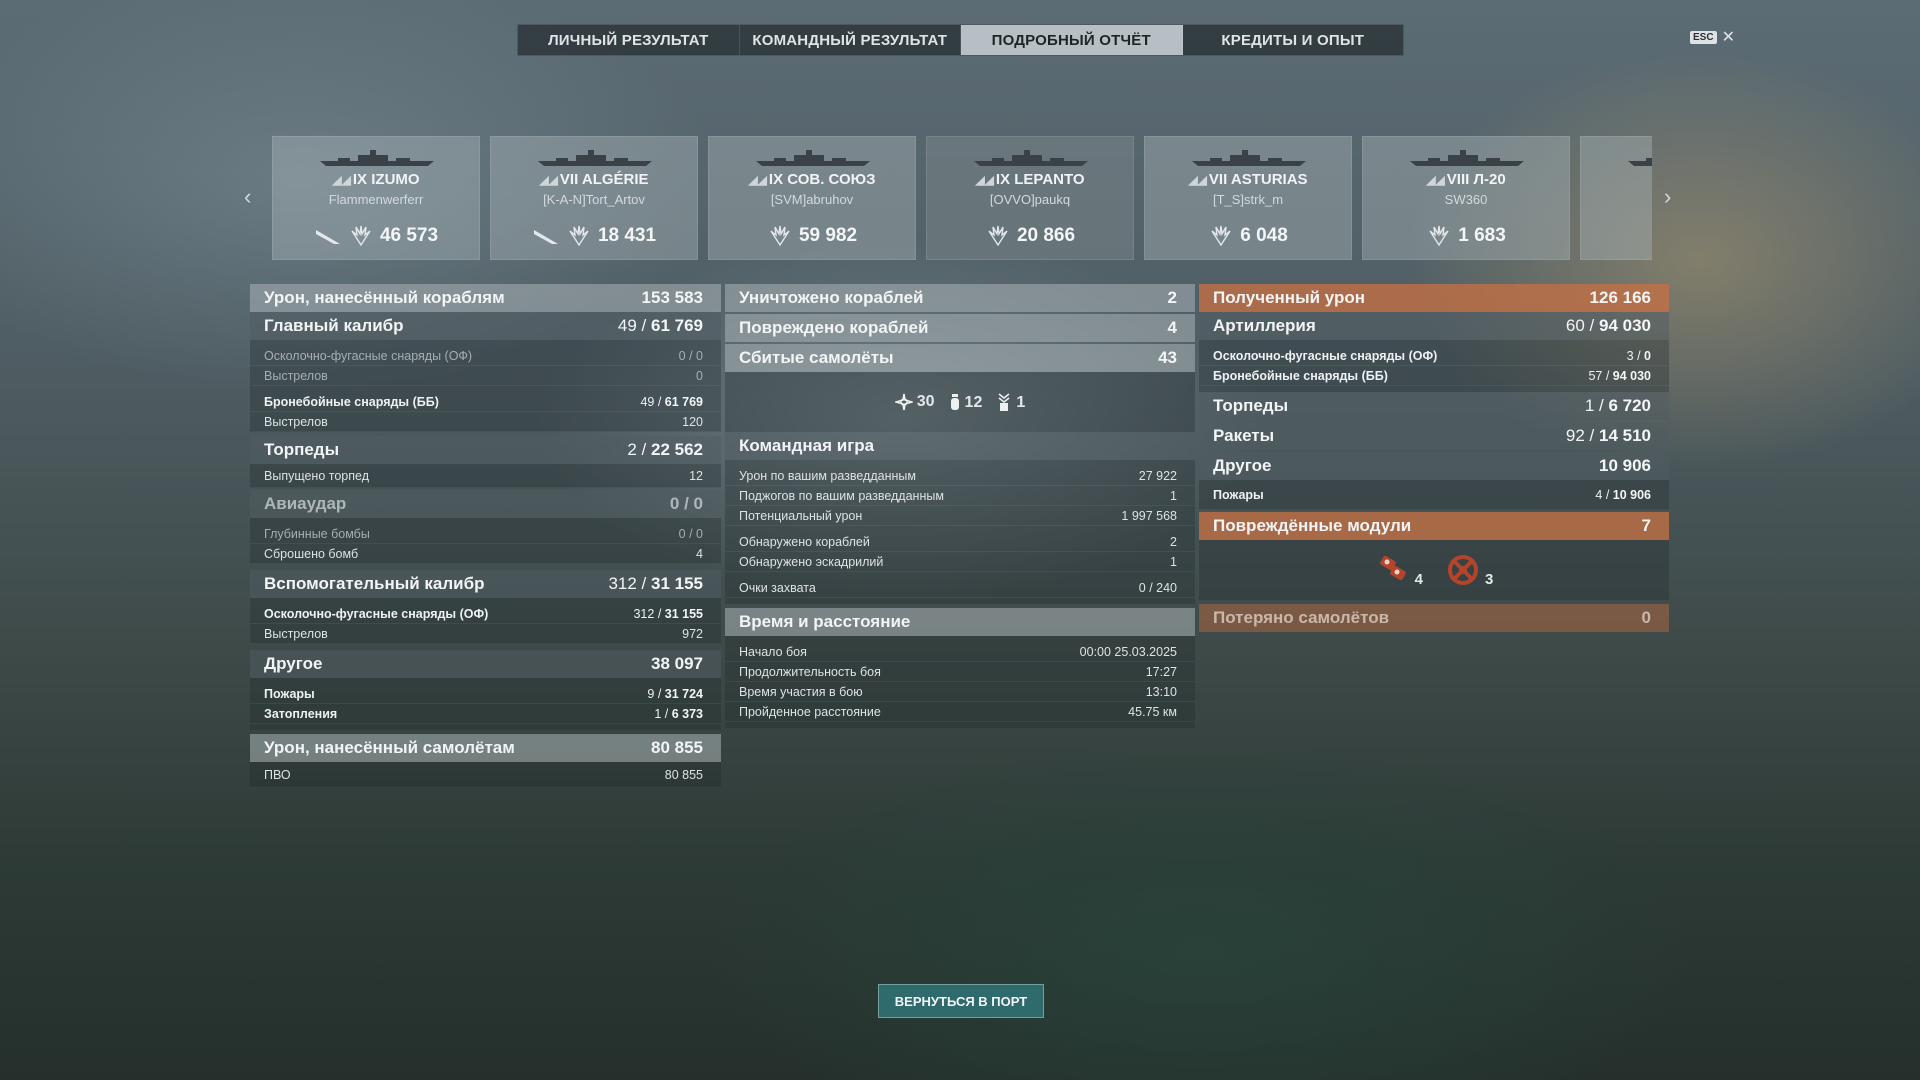 The image size is (1920, 1080). I want to click on fighter-plane-count: 30, so click(914, 402).